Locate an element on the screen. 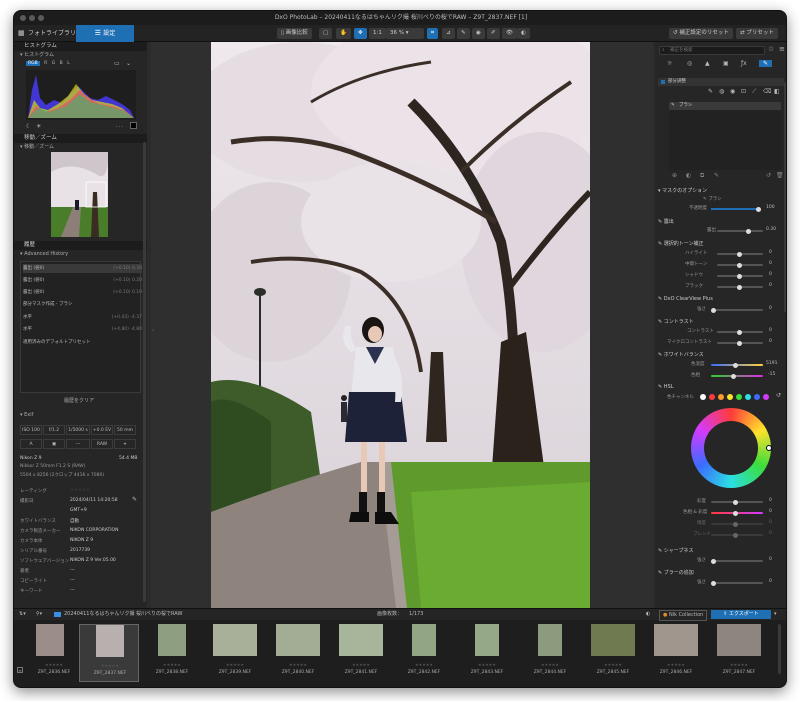 This screenshot has width=800, height=701. mask-add-icon: ⊕ is located at coordinates (674, 175).